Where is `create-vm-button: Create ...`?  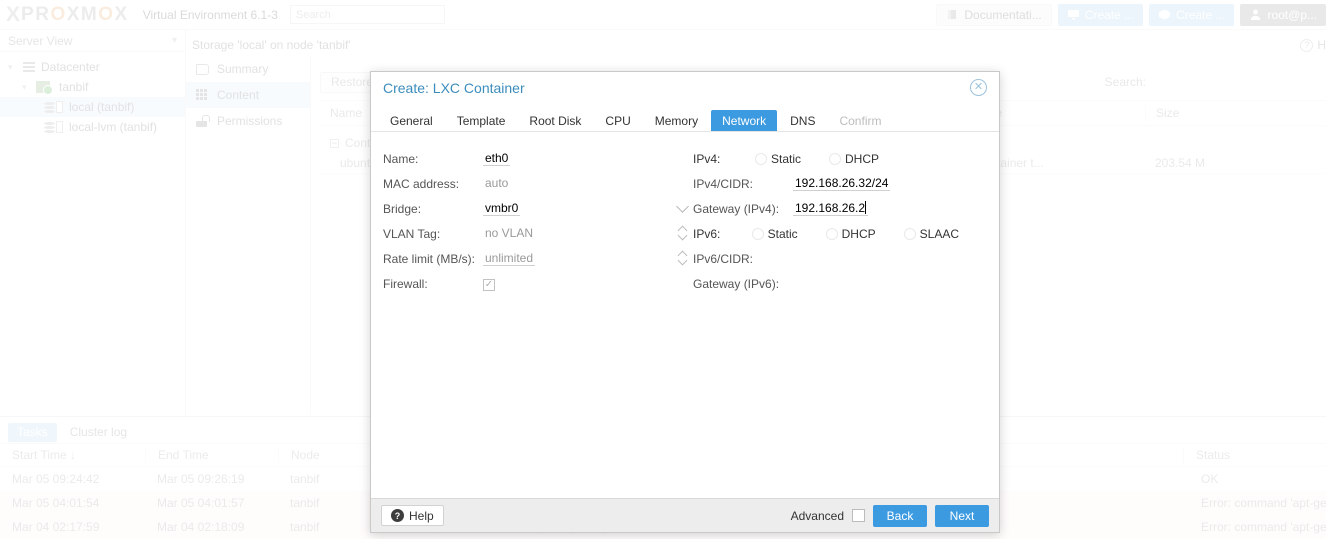 create-vm-button: Create ... is located at coordinates (1100, 14).